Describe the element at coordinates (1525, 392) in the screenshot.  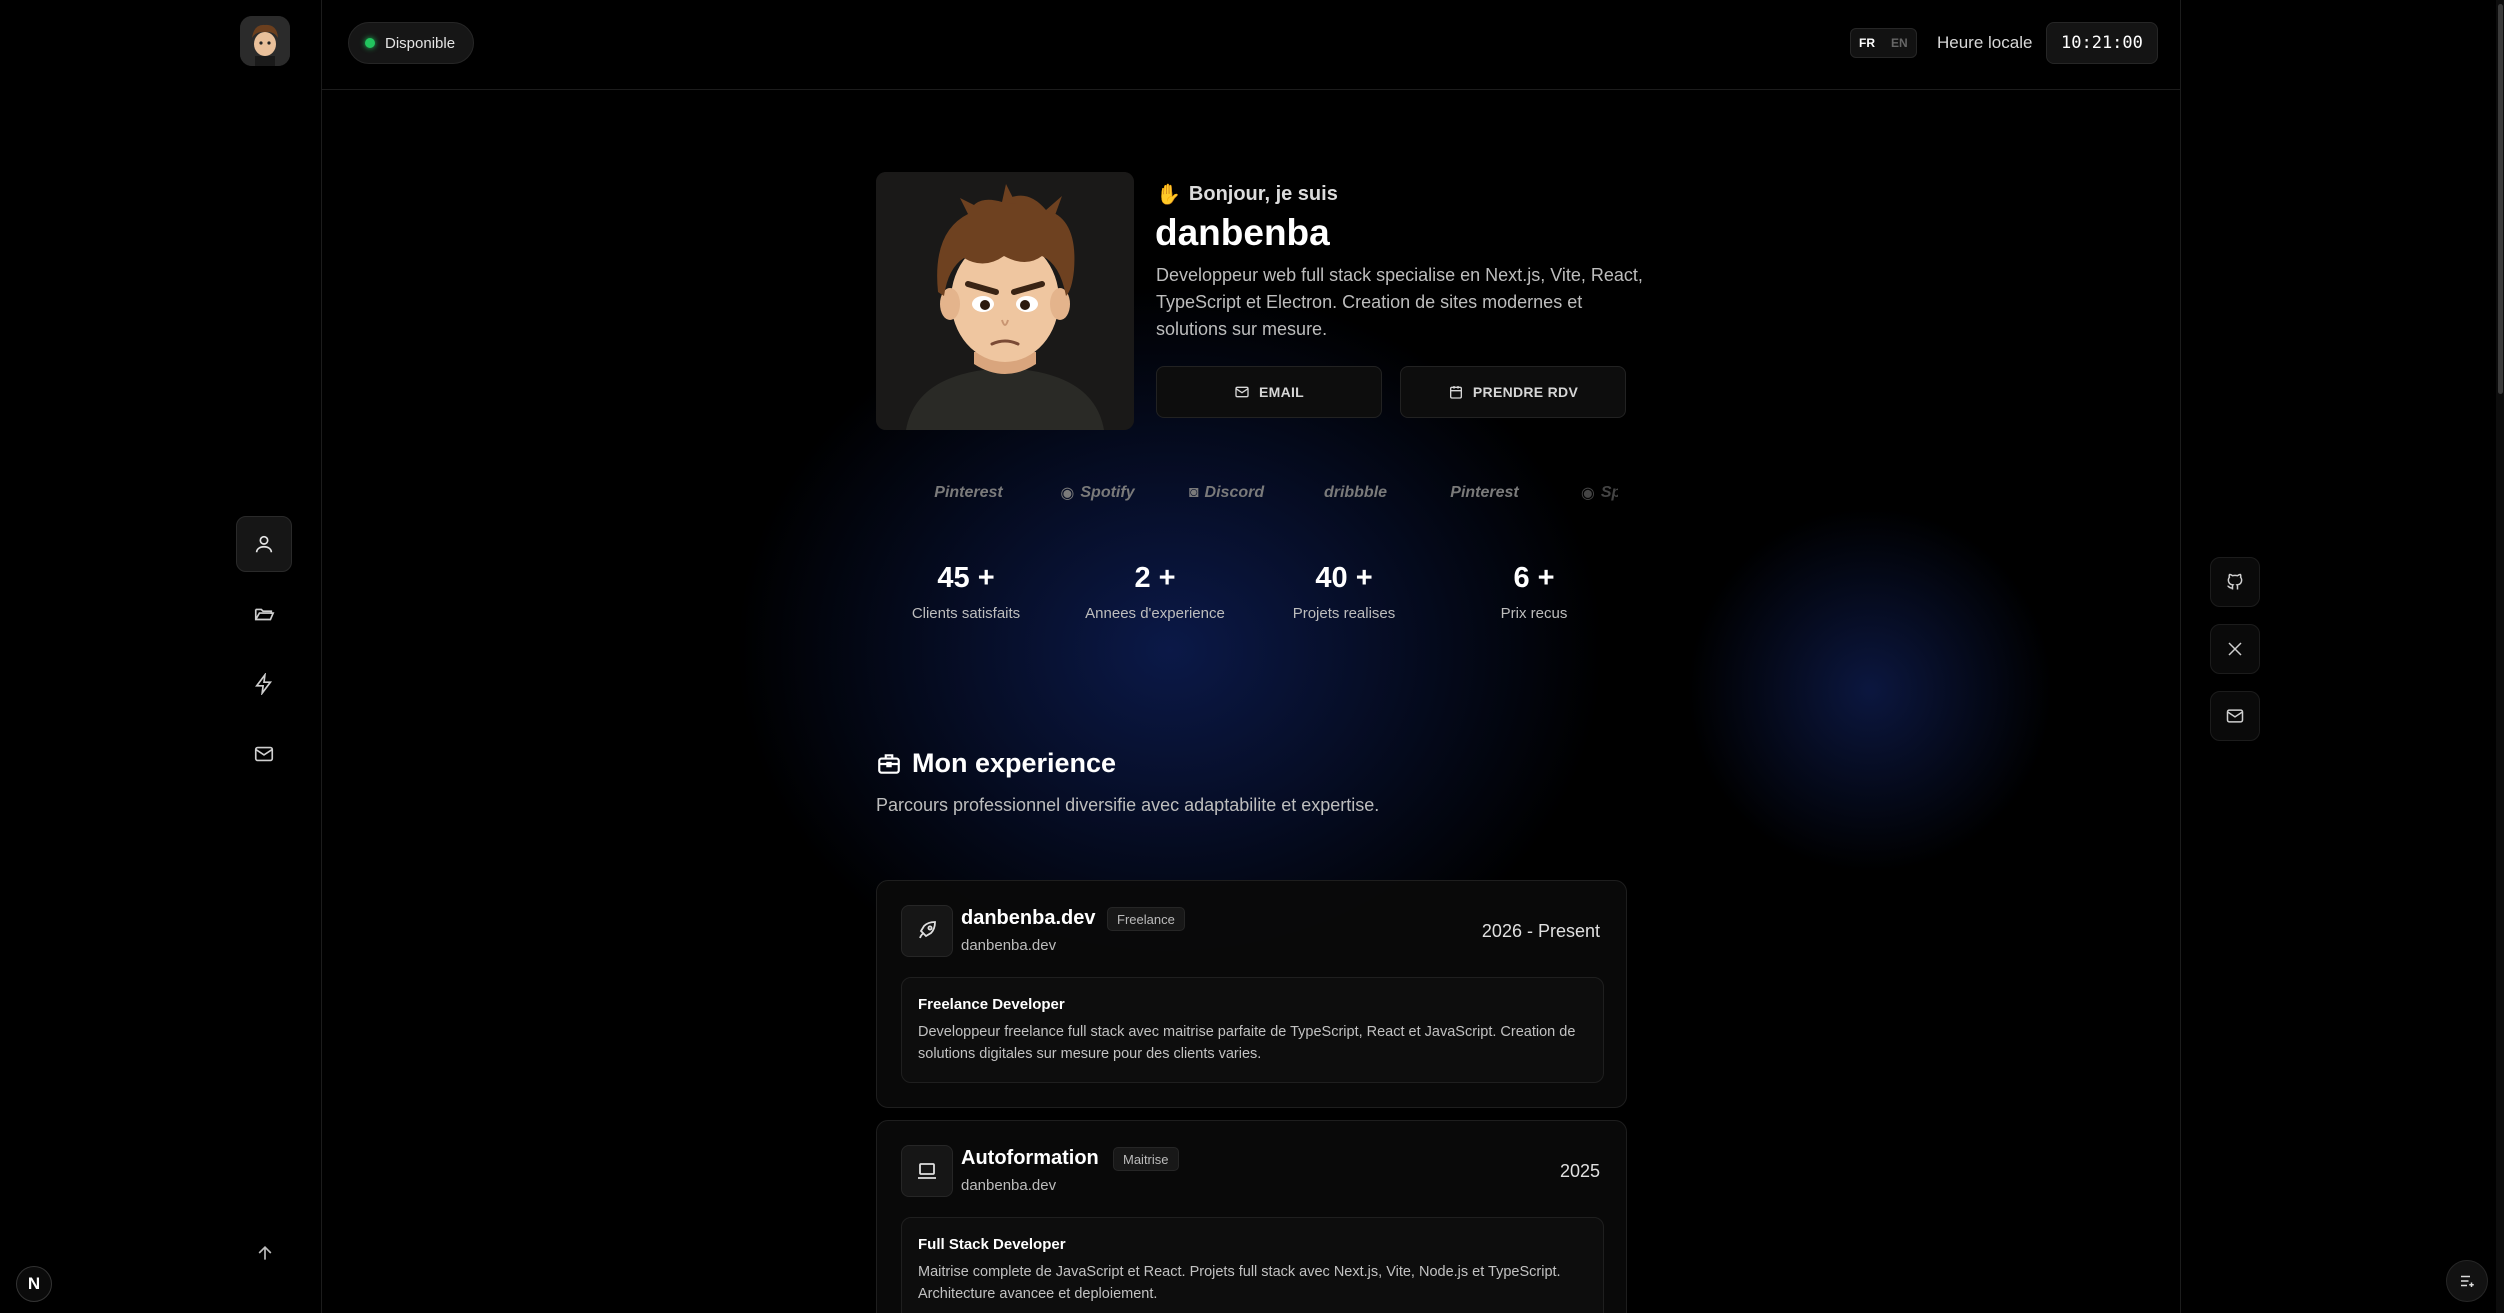
I see `book-meeting-label: PRENDRE RDV` at that location.